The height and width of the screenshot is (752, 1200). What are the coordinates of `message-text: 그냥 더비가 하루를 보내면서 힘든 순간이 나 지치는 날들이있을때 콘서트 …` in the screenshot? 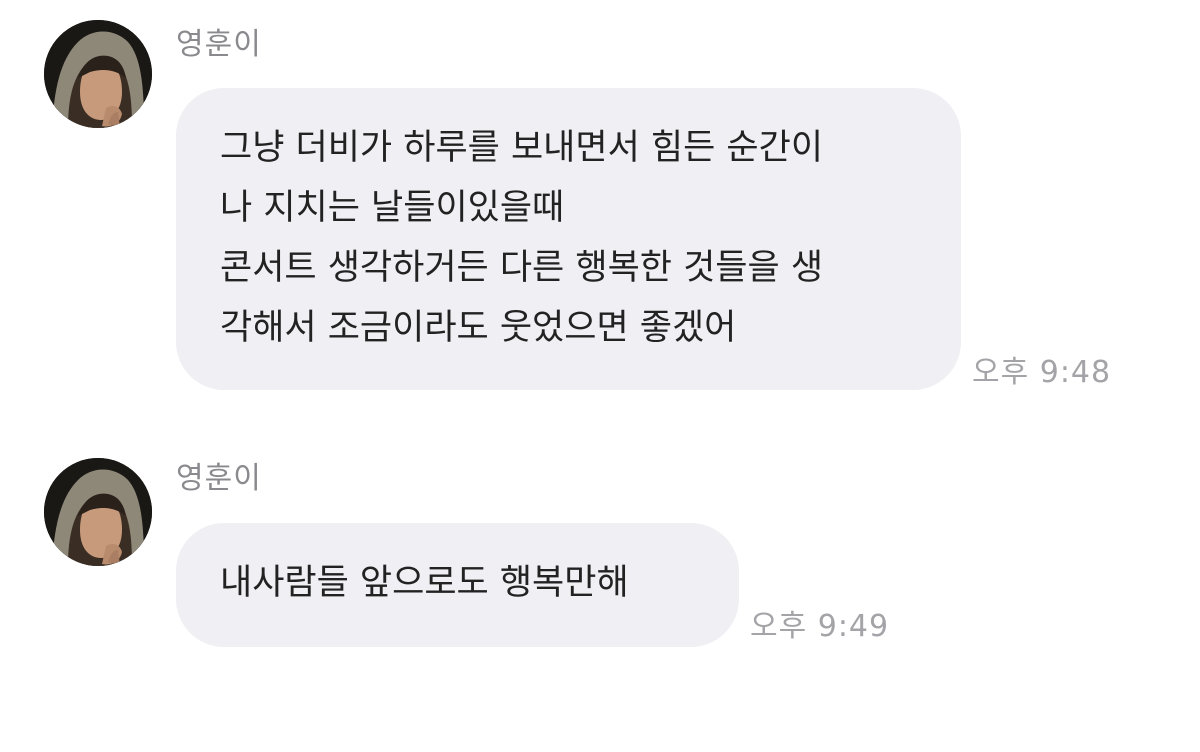 It's located at (522, 238).